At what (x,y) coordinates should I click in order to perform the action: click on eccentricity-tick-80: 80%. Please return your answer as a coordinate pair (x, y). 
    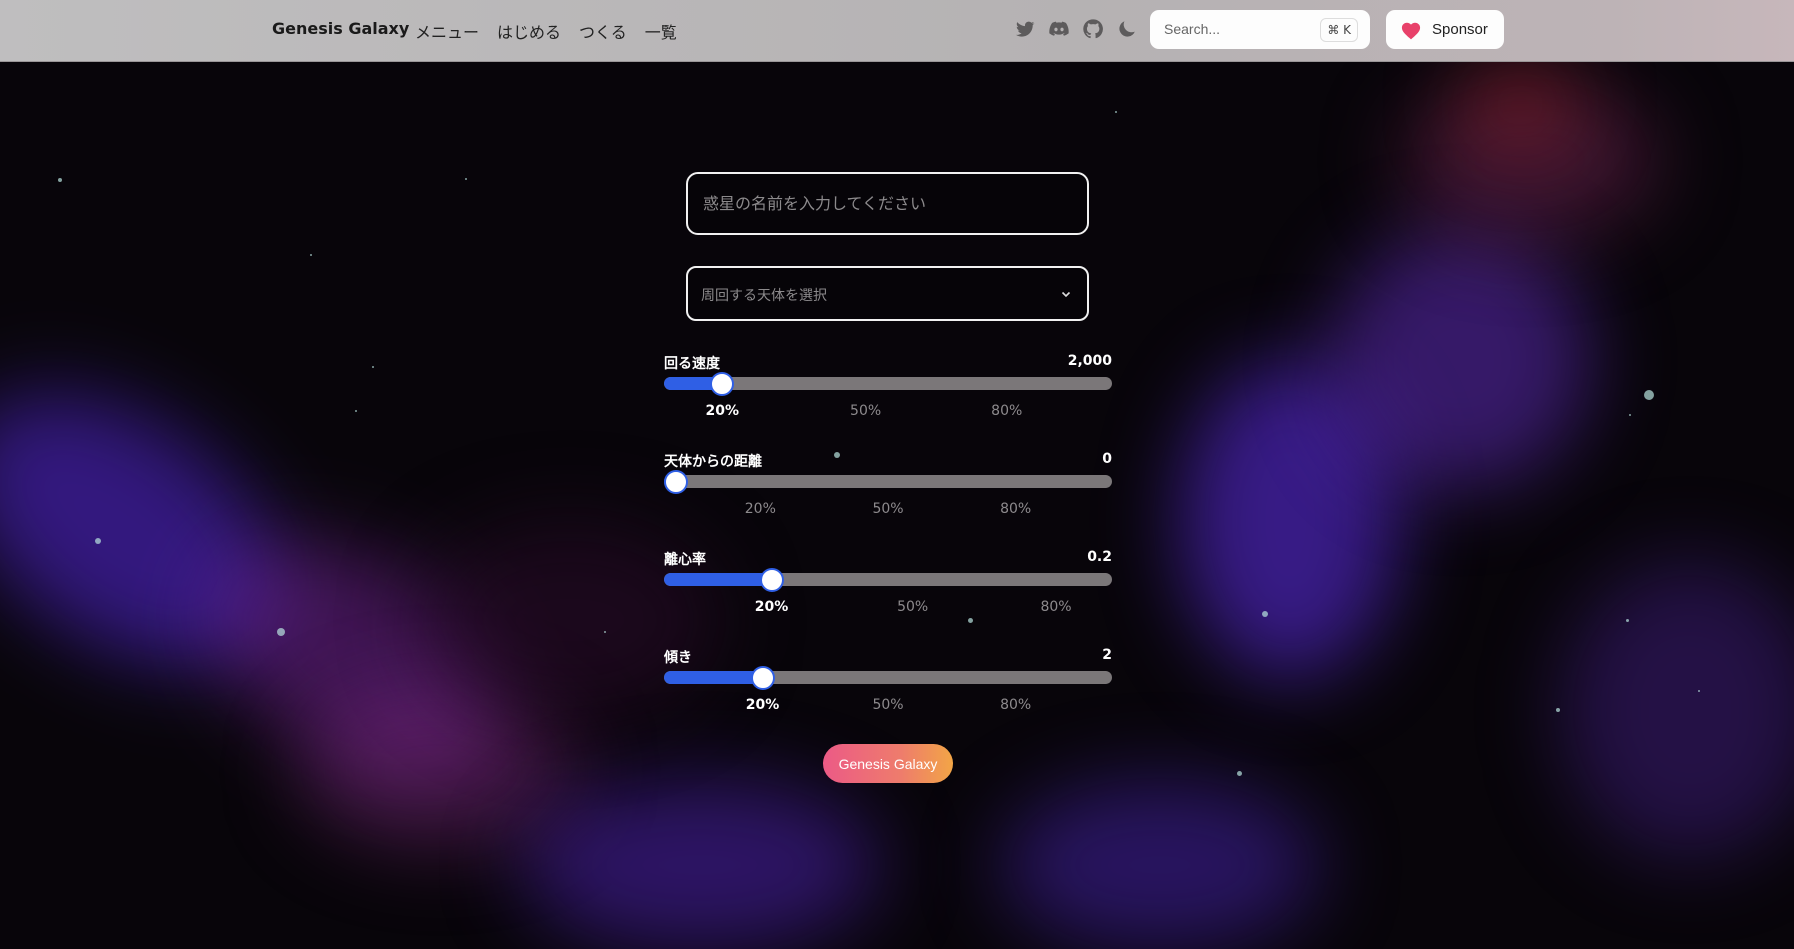
    Looking at the image, I should click on (1056, 607).